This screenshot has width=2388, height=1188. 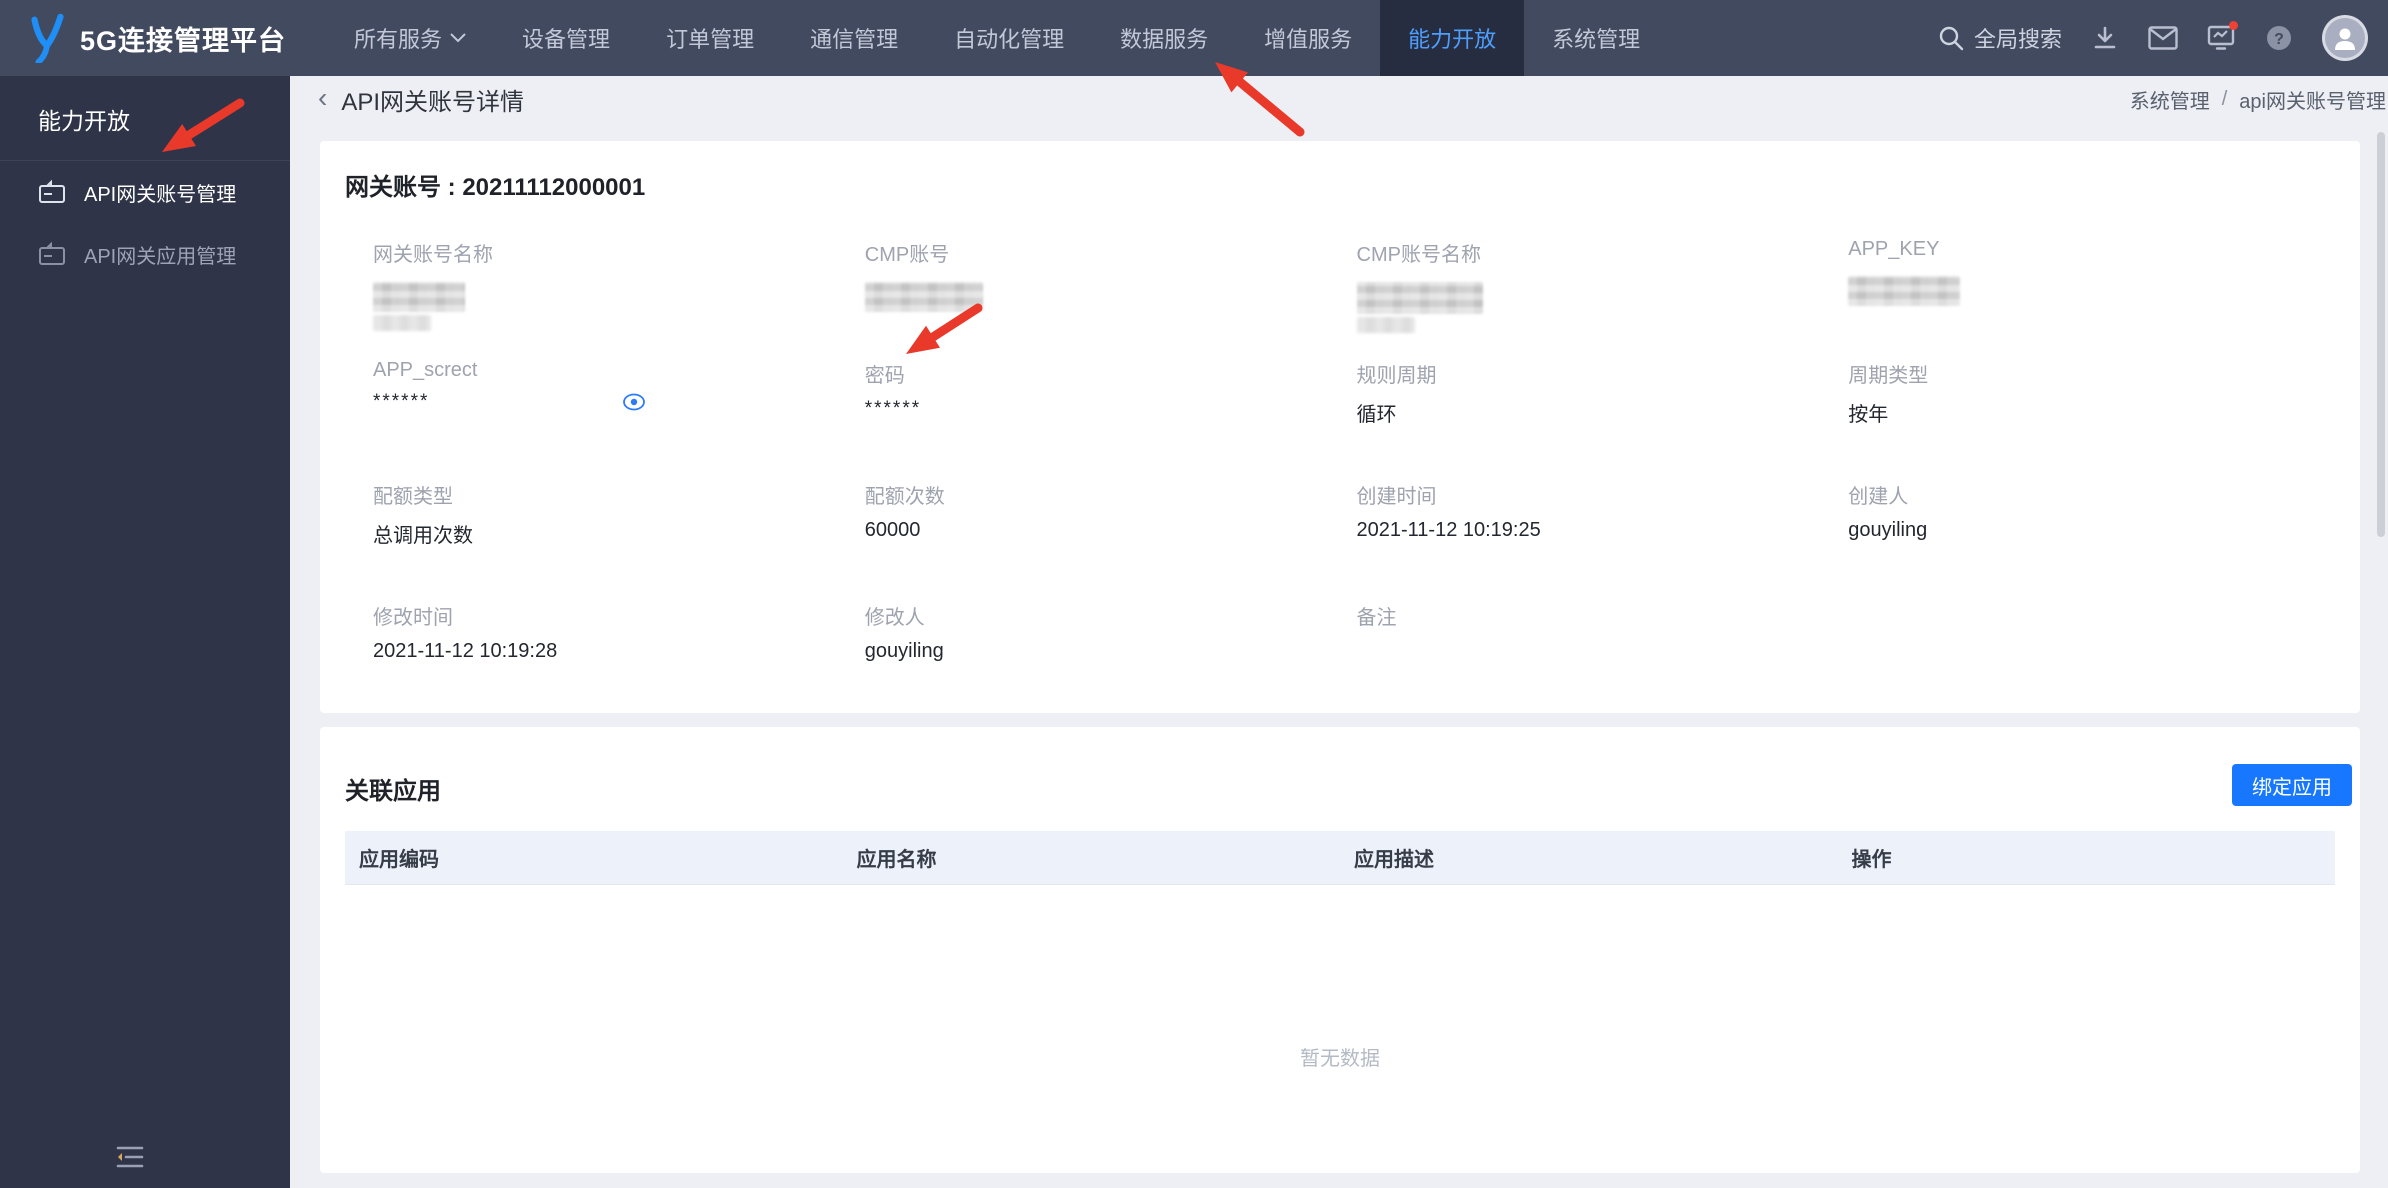 I want to click on app-logo: 5G连接管理平台, so click(x=143, y=38).